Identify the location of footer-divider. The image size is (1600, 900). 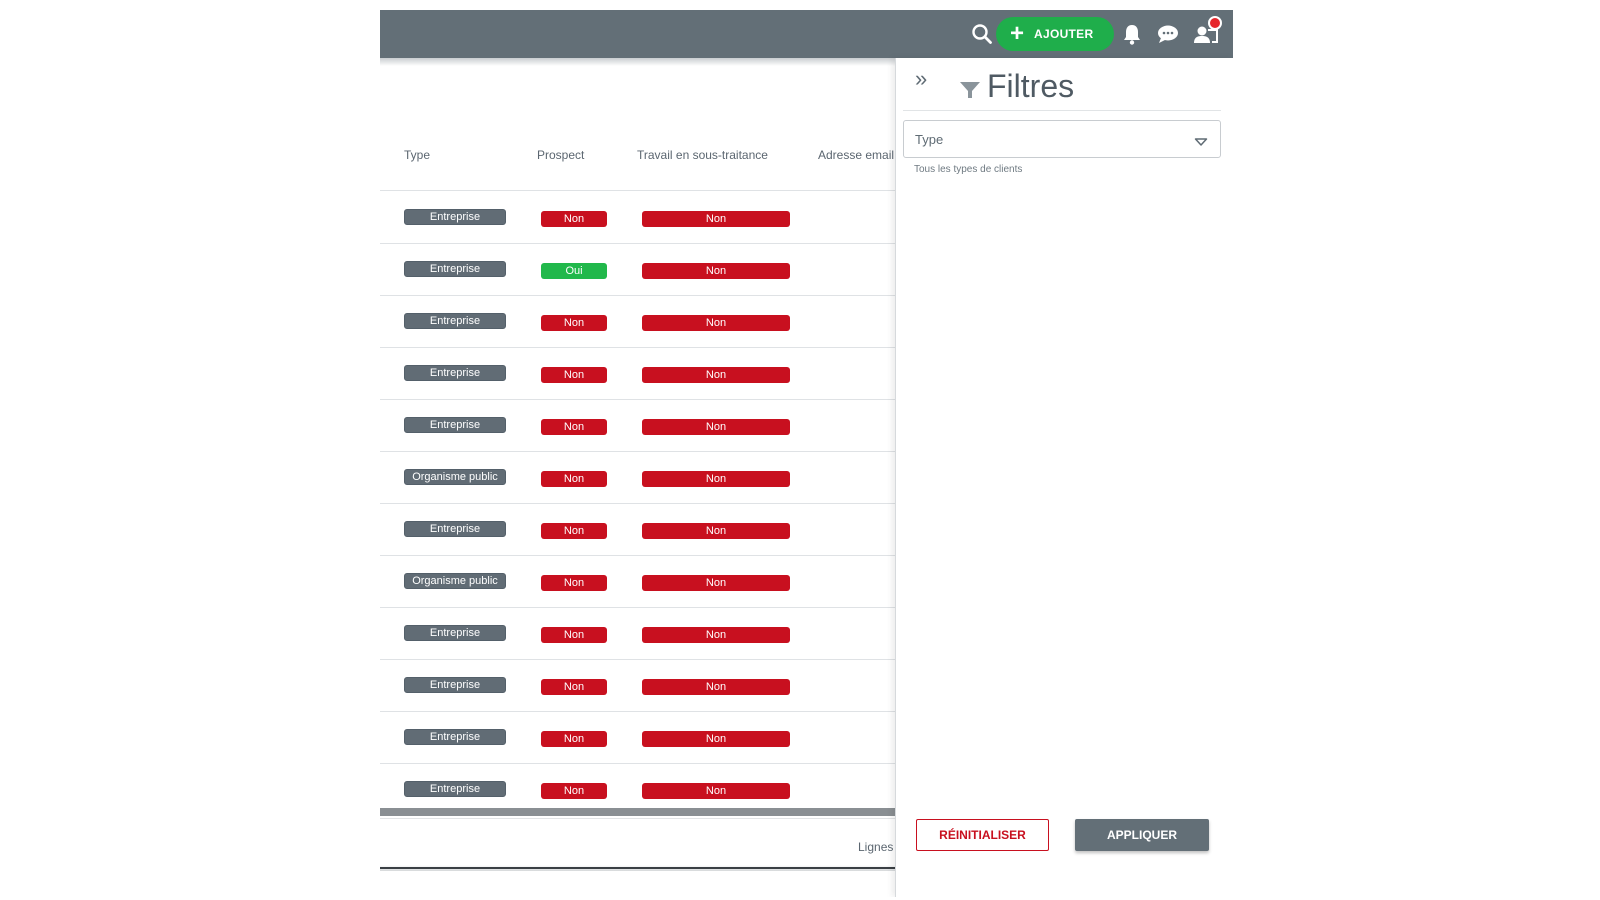
(637, 818).